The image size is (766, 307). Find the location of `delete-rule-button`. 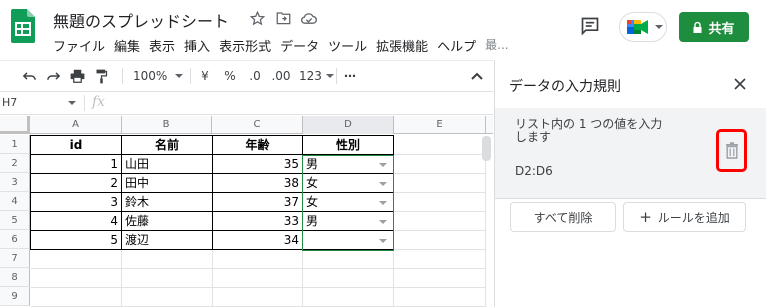

delete-rule-button is located at coordinates (731, 150).